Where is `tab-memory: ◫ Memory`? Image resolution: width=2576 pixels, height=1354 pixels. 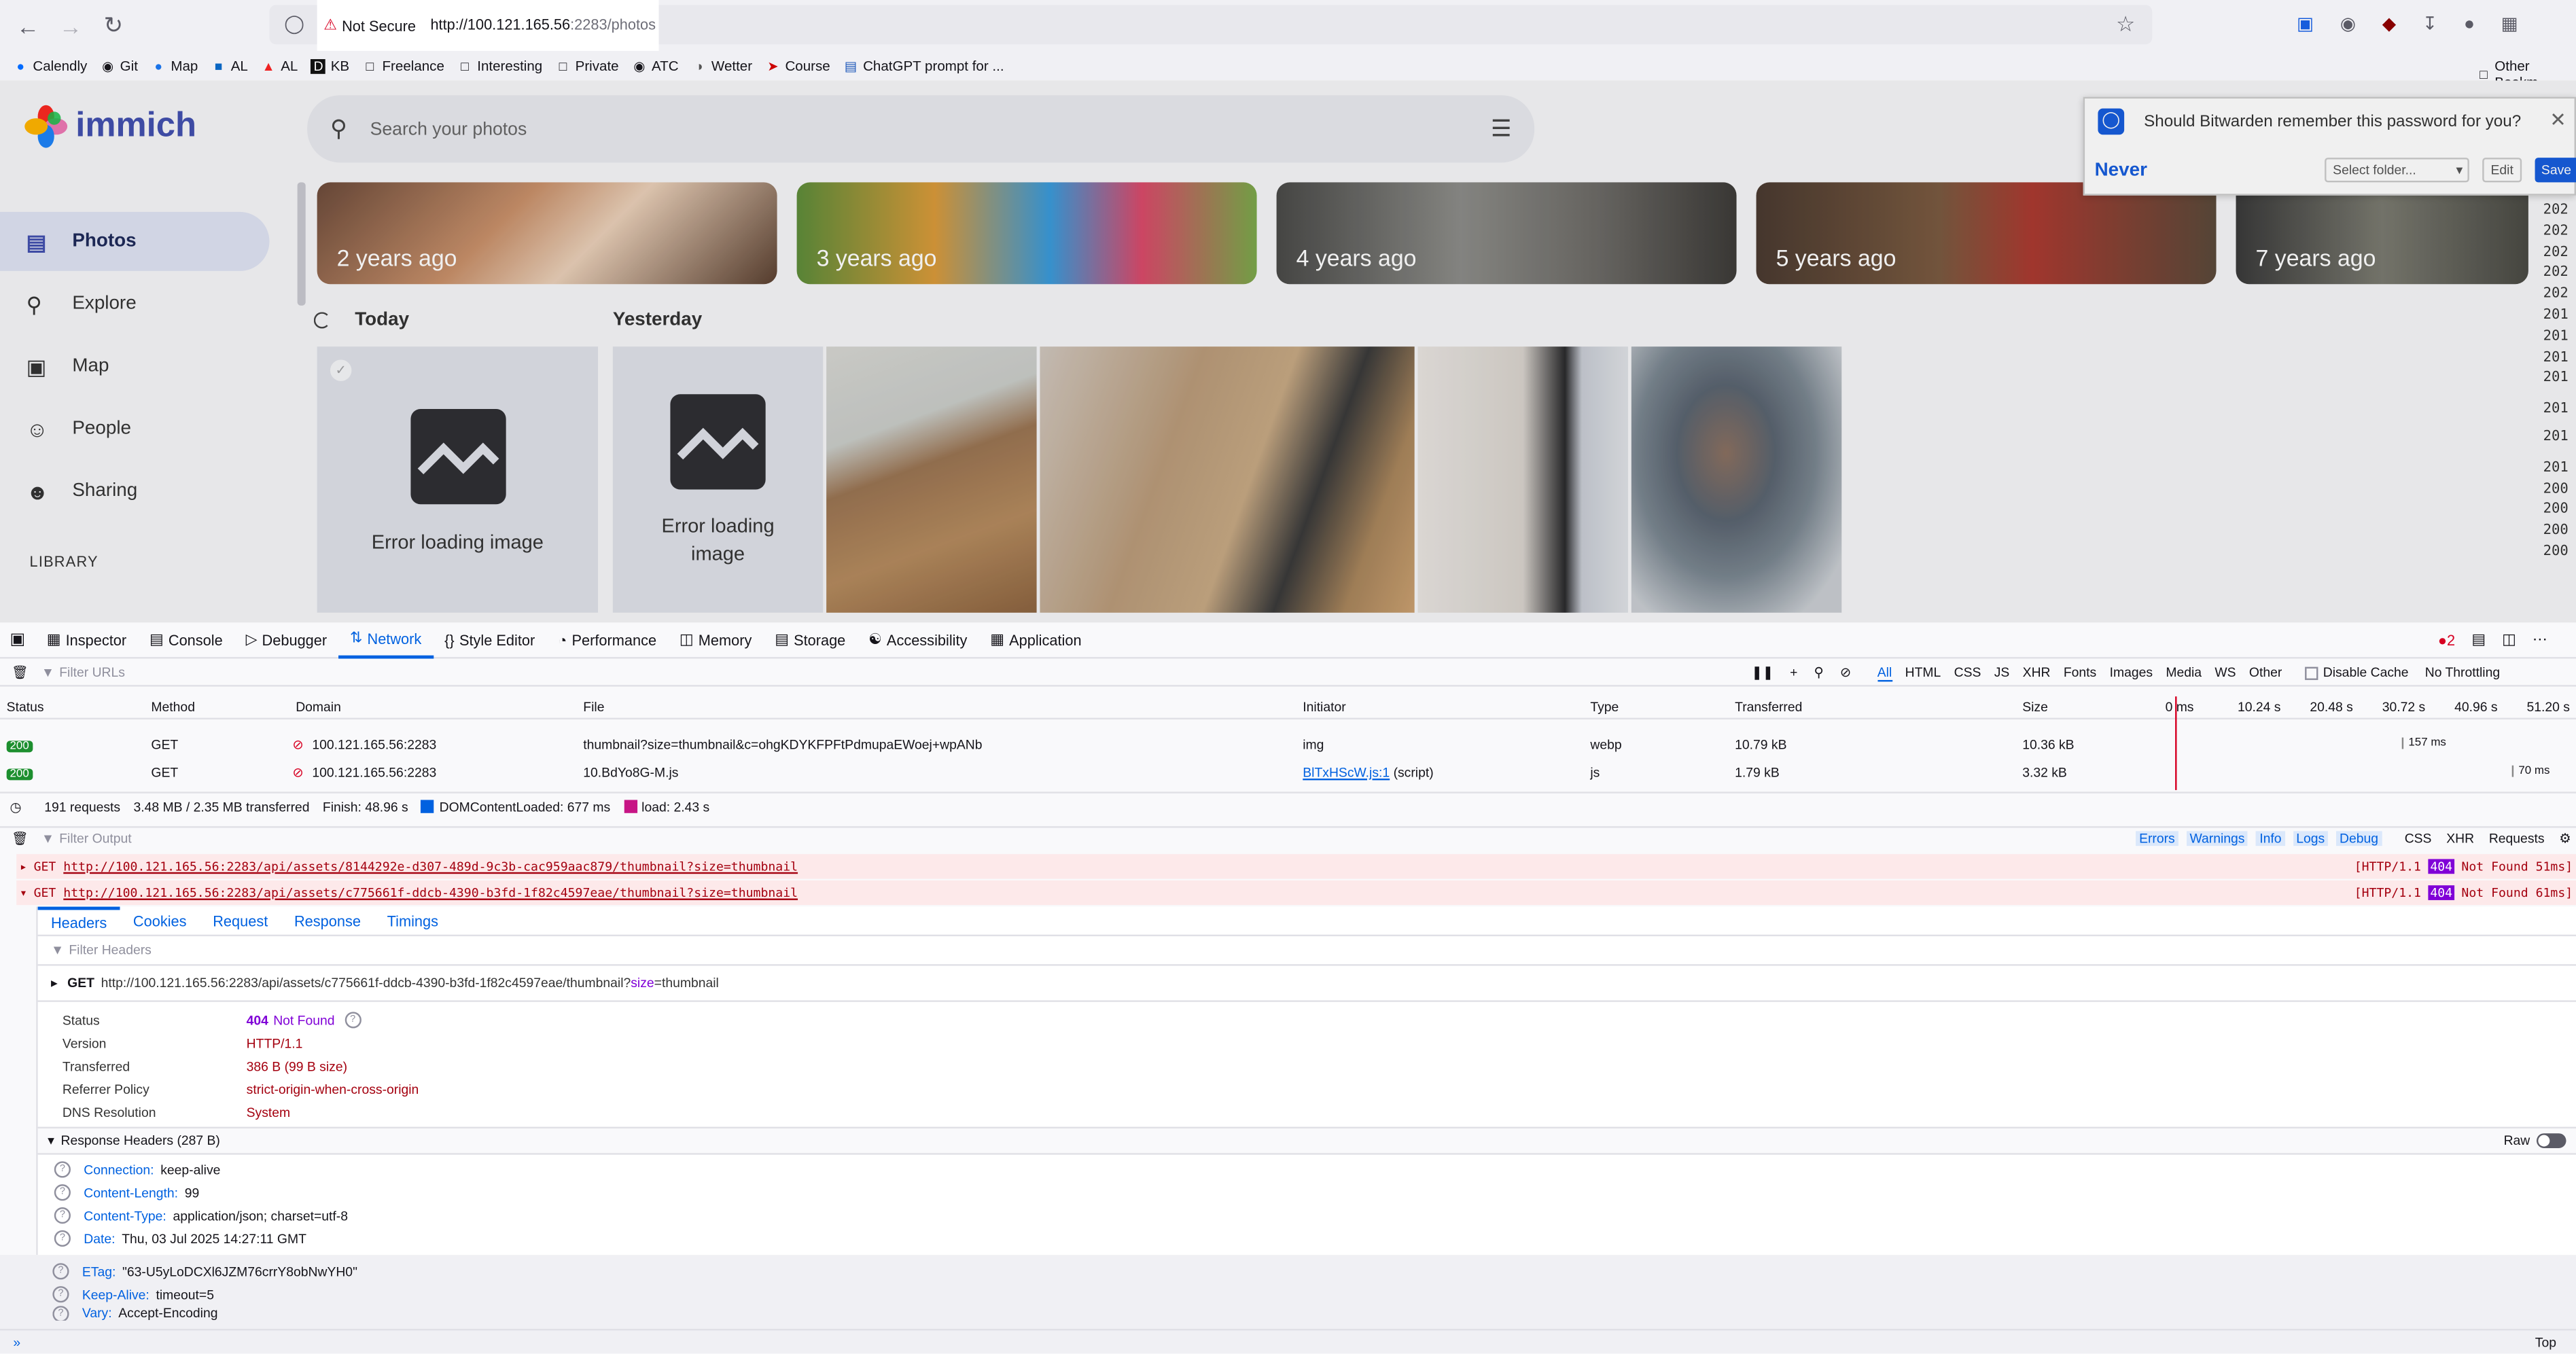
tab-memory: ◫ Memory is located at coordinates (715, 640).